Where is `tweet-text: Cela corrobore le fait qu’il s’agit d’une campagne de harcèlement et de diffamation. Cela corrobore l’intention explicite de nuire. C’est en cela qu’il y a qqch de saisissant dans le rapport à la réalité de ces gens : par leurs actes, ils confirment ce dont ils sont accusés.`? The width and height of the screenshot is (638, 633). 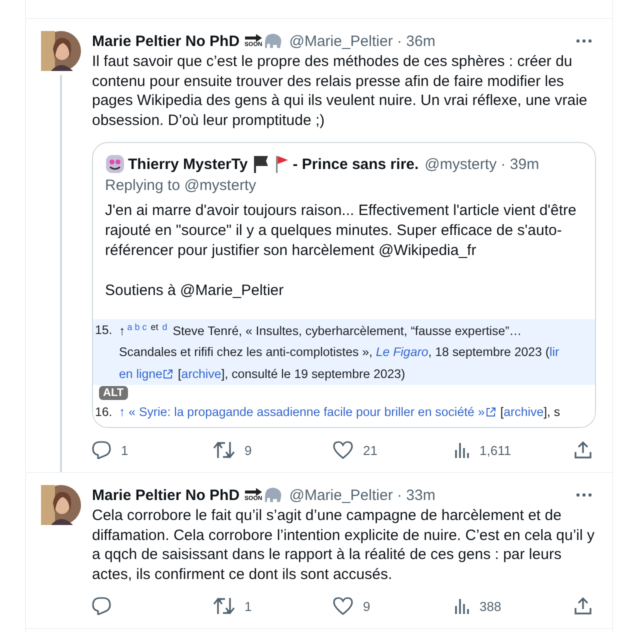 tweet-text: Cela corrobore le fait qu’il s’agit d’une campagne de harcèlement et de diffamation. Cela corrobore l’intention explicite de nuire. C’est en cela qu’il y a qqch de saisissant dans le rapport à la réalité de ces gens : par leurs actes, ils confirment ce dont ils sont accusés. is located at coordinates (344, 545).